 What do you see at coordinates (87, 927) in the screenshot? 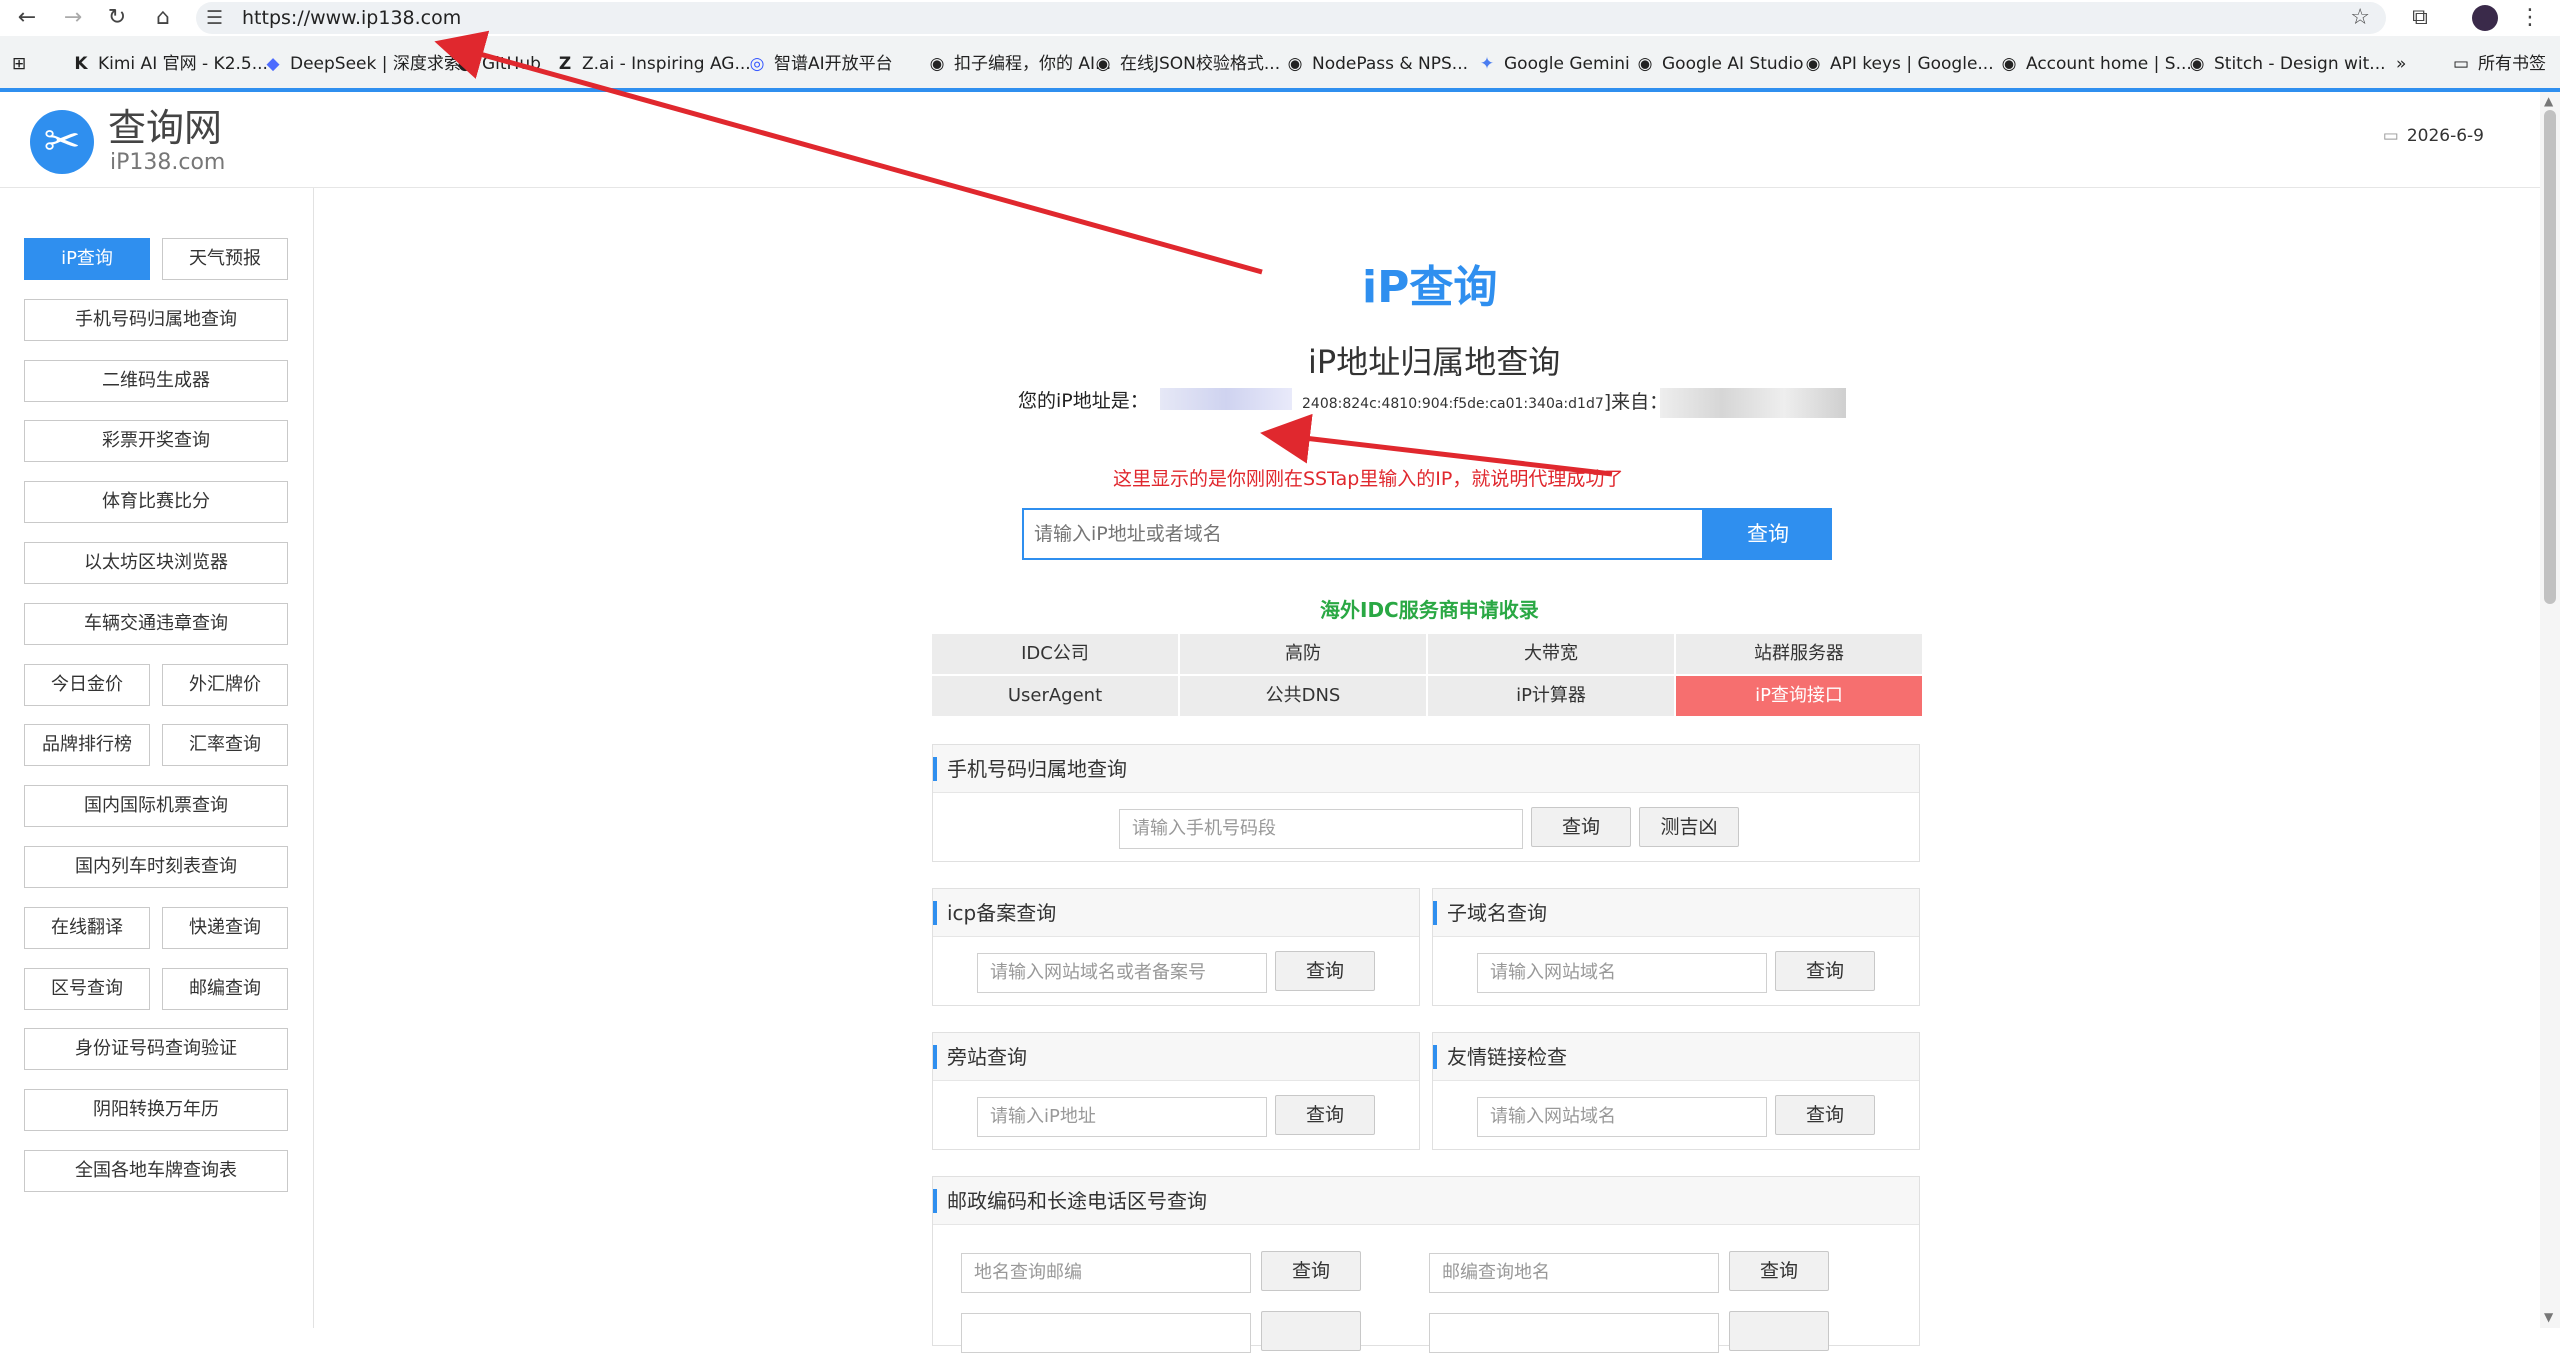
I see `sidebar-item: 在线翻译` at bounding box center [87, 927].